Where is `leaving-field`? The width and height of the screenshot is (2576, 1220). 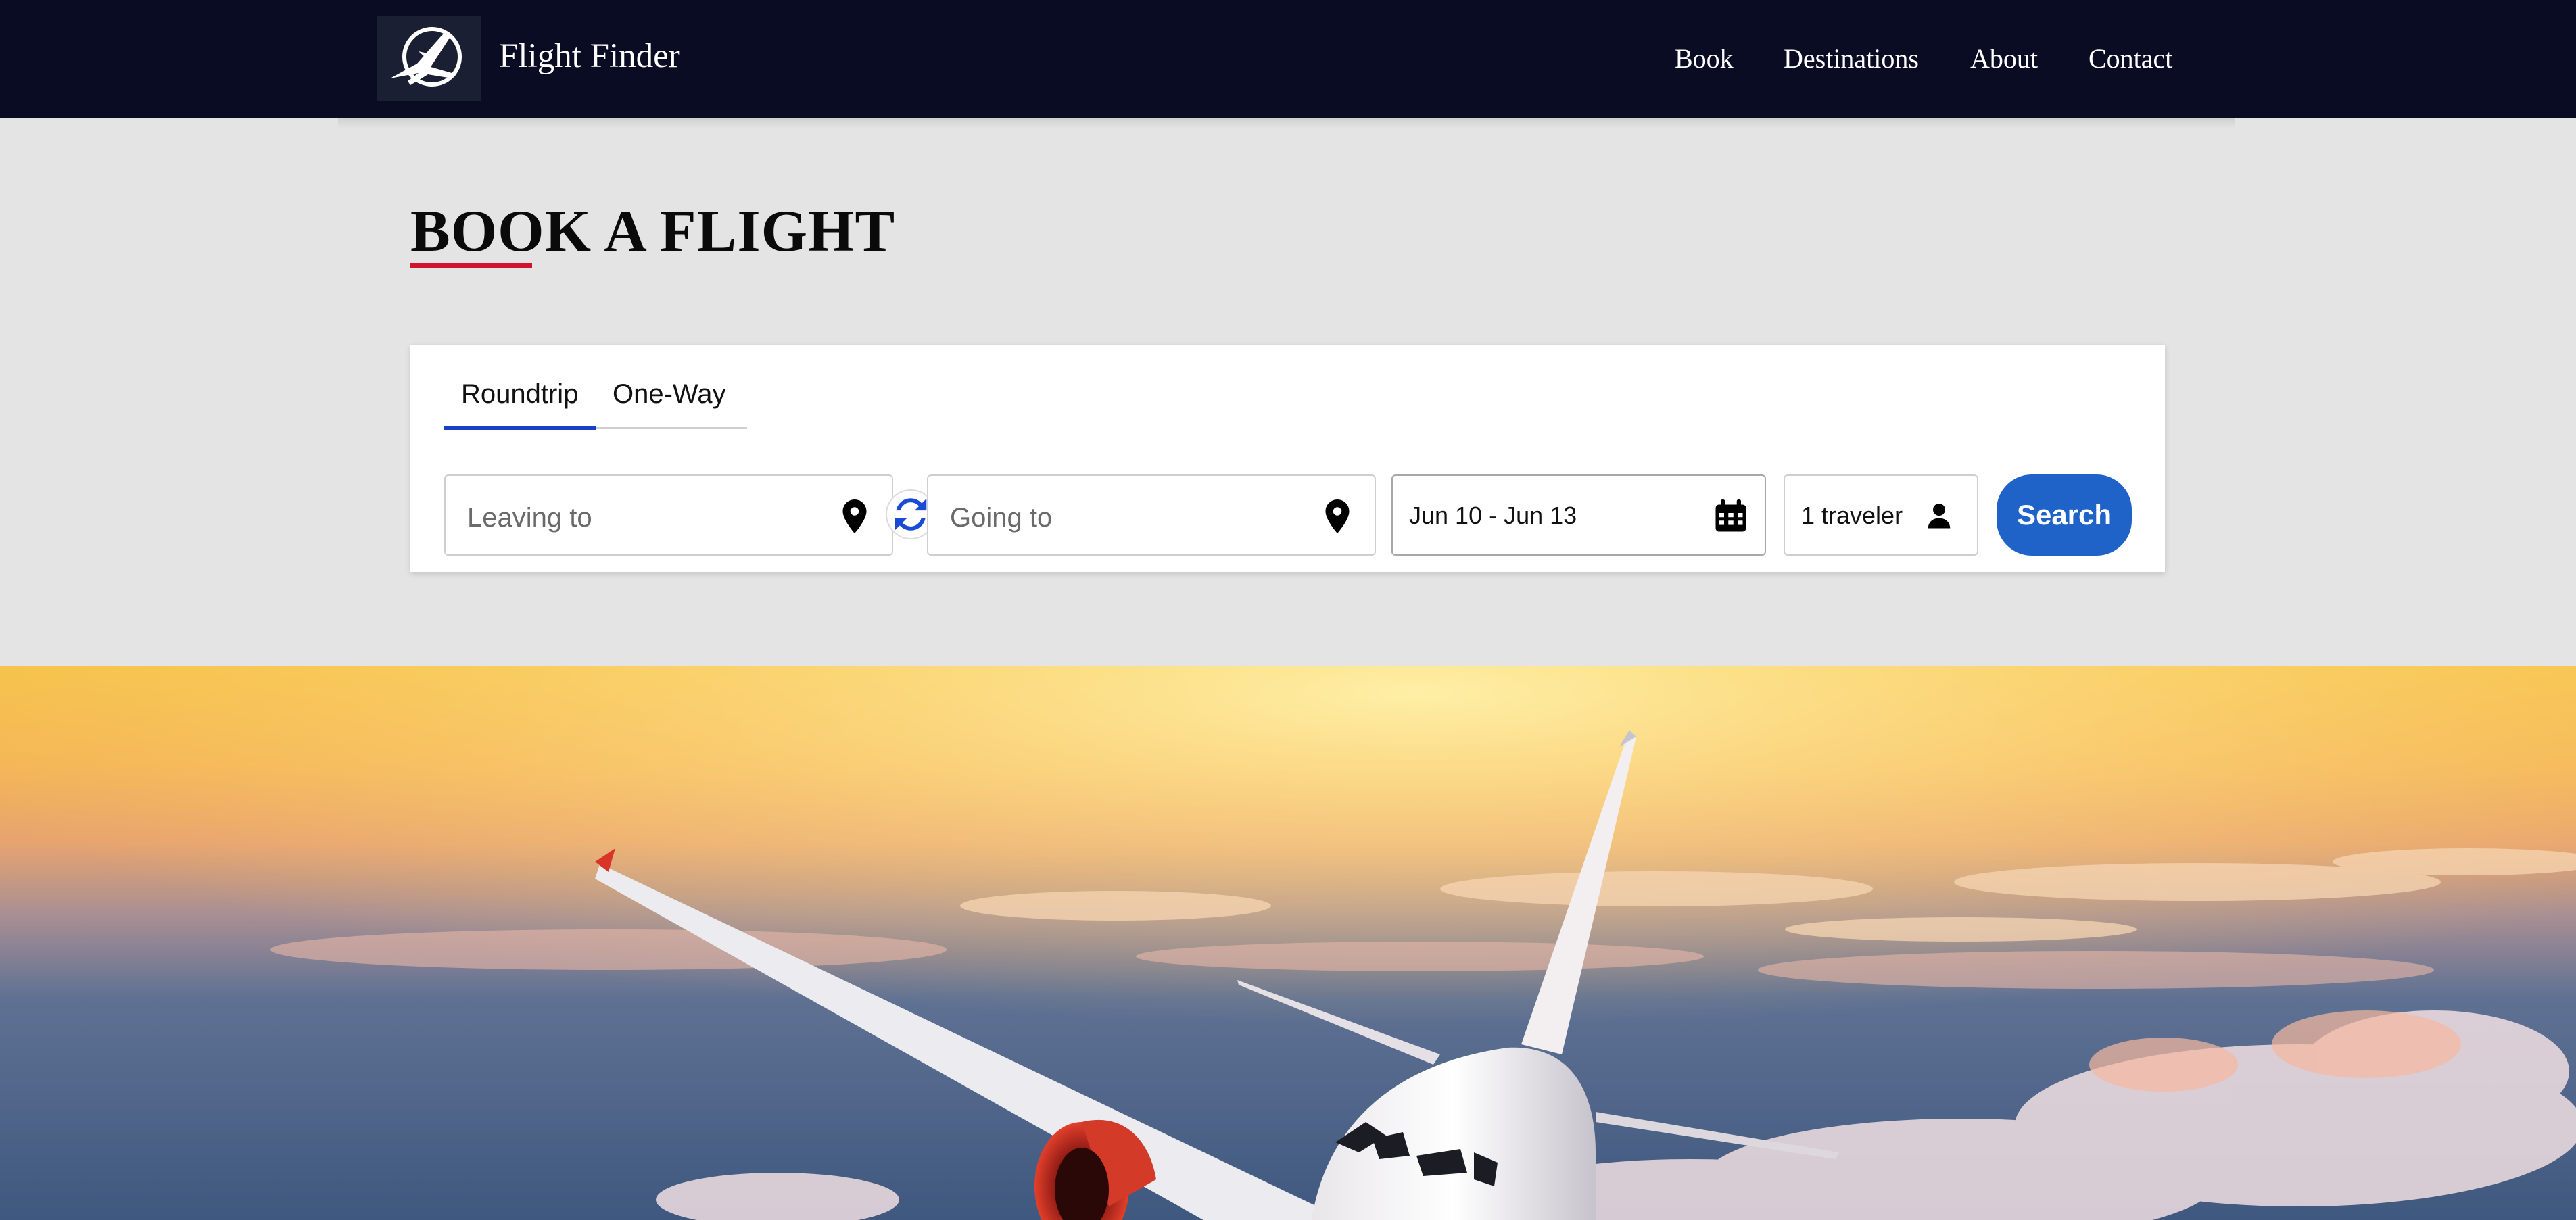
leaving-field is located at coordinates (668, 515).